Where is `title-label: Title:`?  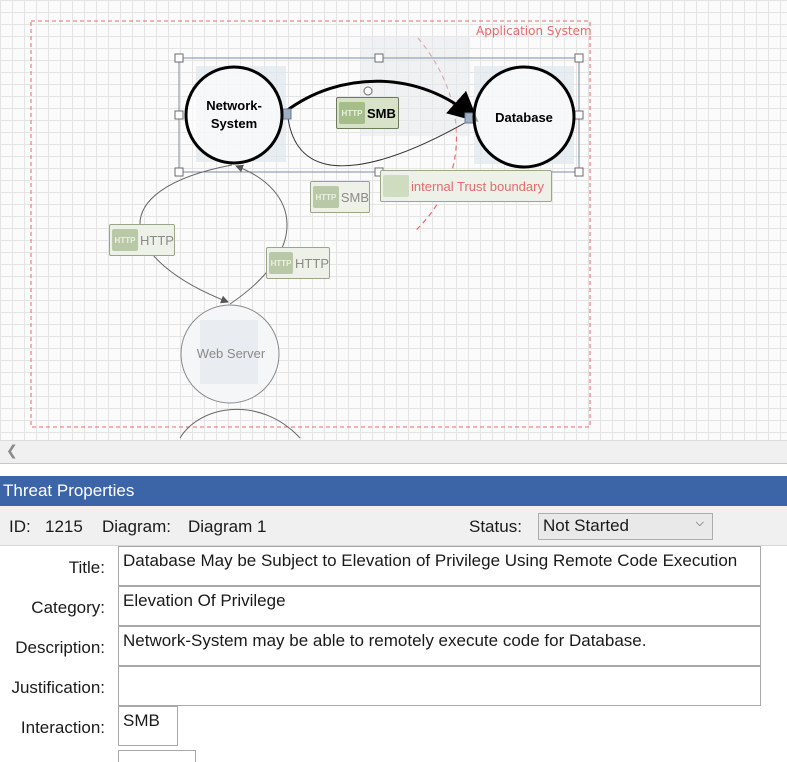
title-label: Title: is located at coordinates (86, 567).